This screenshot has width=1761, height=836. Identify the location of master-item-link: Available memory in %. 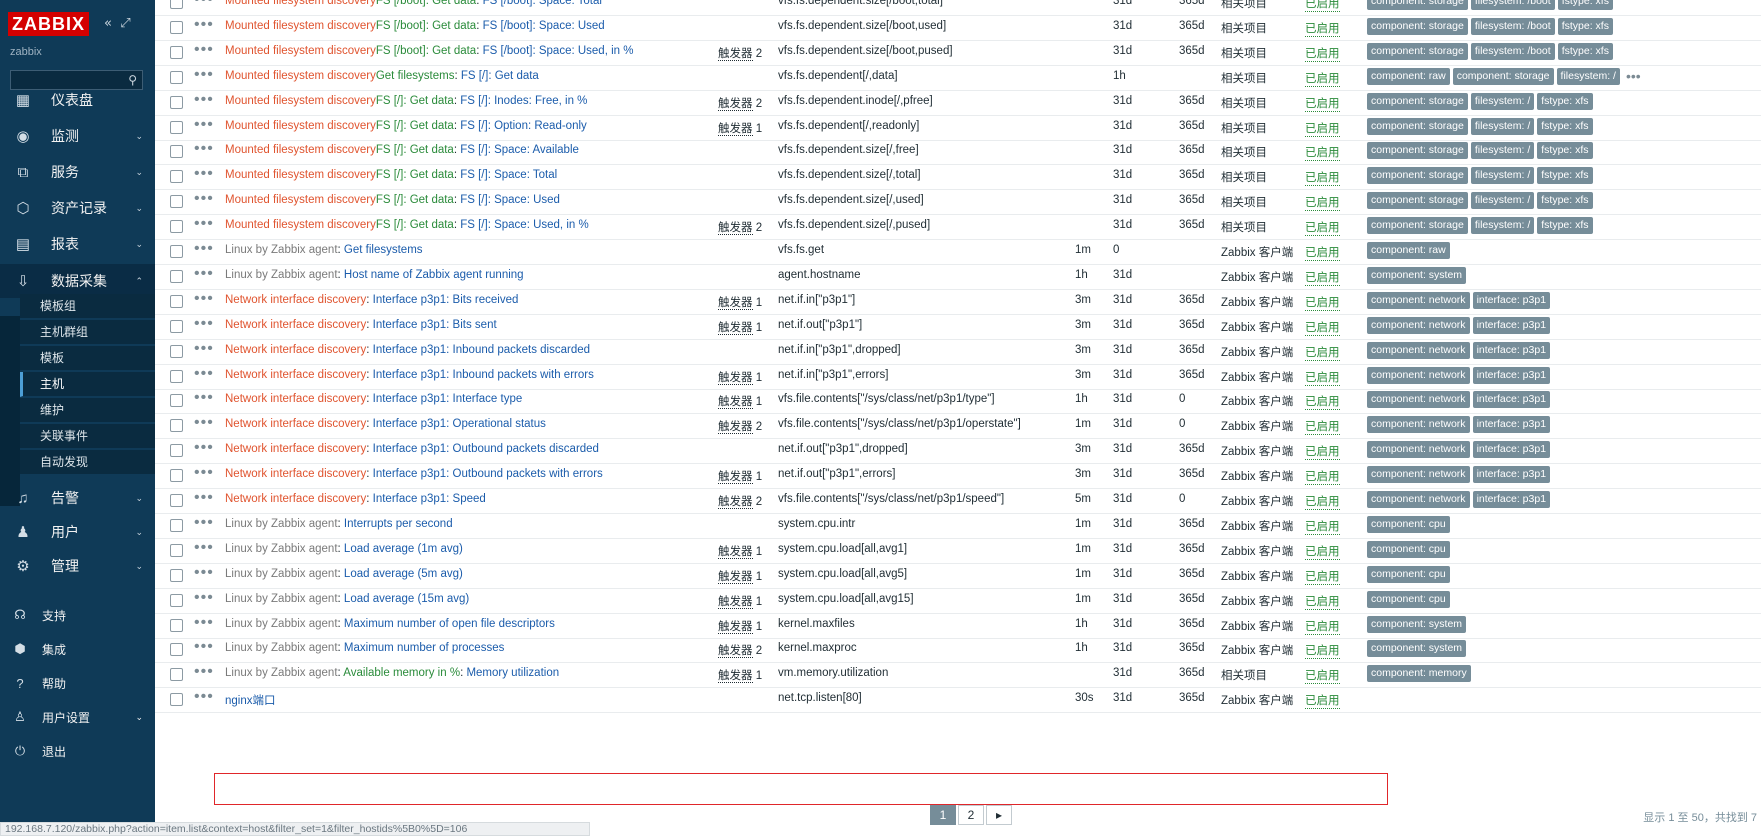
(401, 673).